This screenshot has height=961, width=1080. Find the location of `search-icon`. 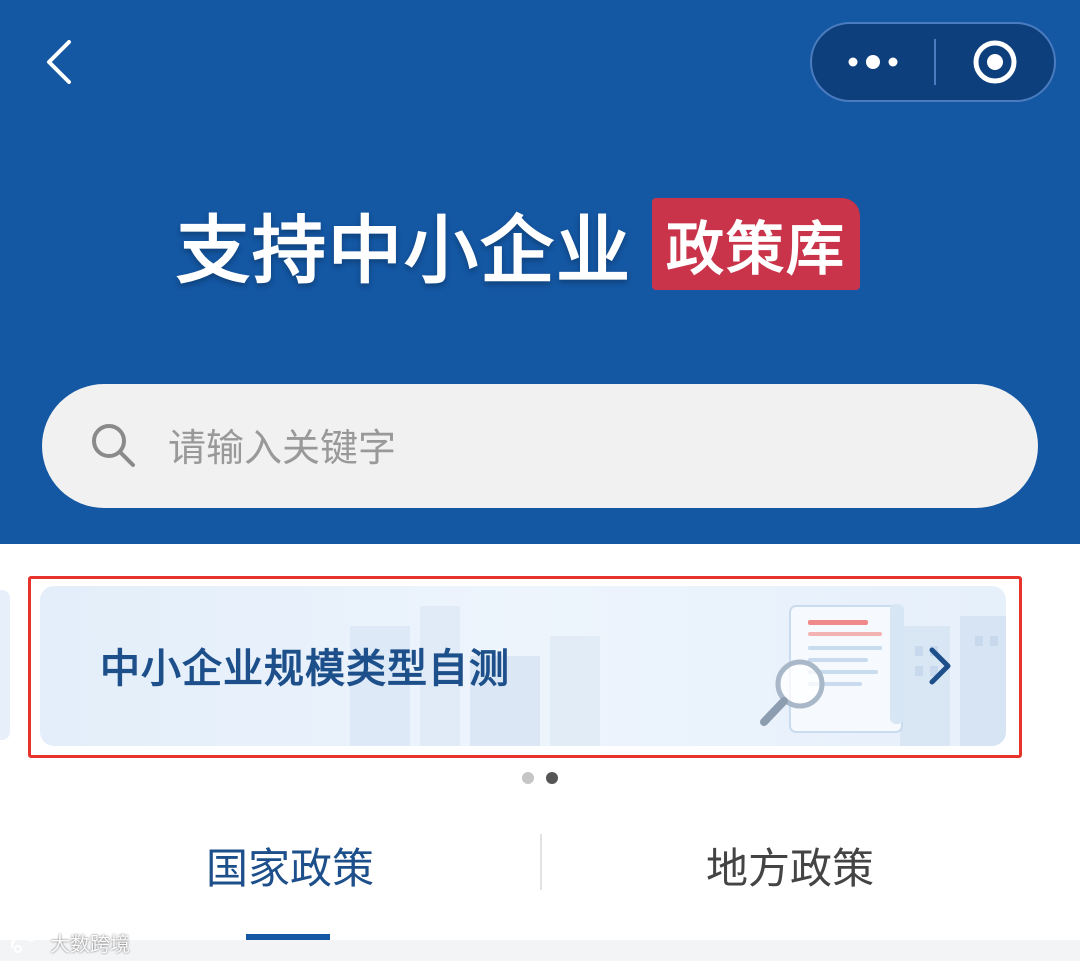

search-icon is located at coordinates (113, 445).